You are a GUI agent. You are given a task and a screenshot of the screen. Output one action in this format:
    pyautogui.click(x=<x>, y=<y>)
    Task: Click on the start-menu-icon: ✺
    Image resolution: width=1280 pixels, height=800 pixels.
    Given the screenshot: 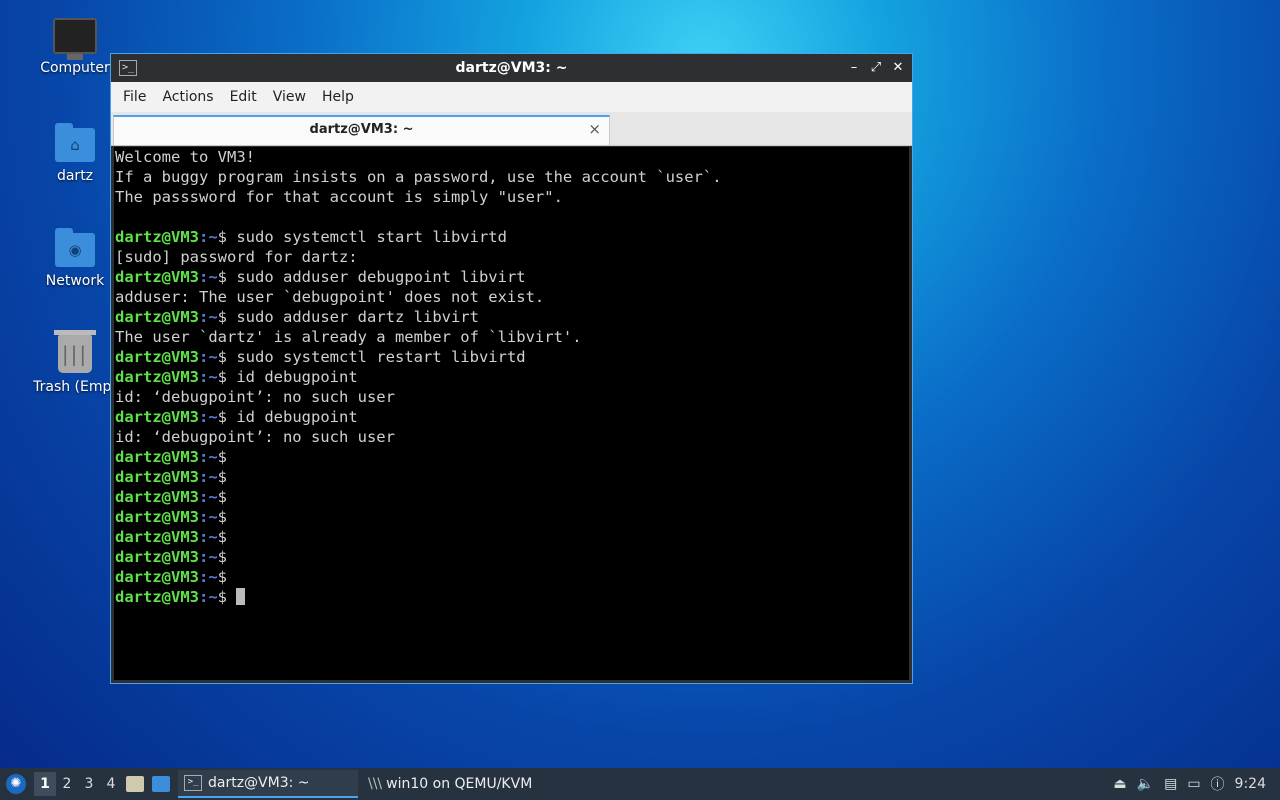 What is the action you would take?
    pyautogui.click(x=16, y=784)
    